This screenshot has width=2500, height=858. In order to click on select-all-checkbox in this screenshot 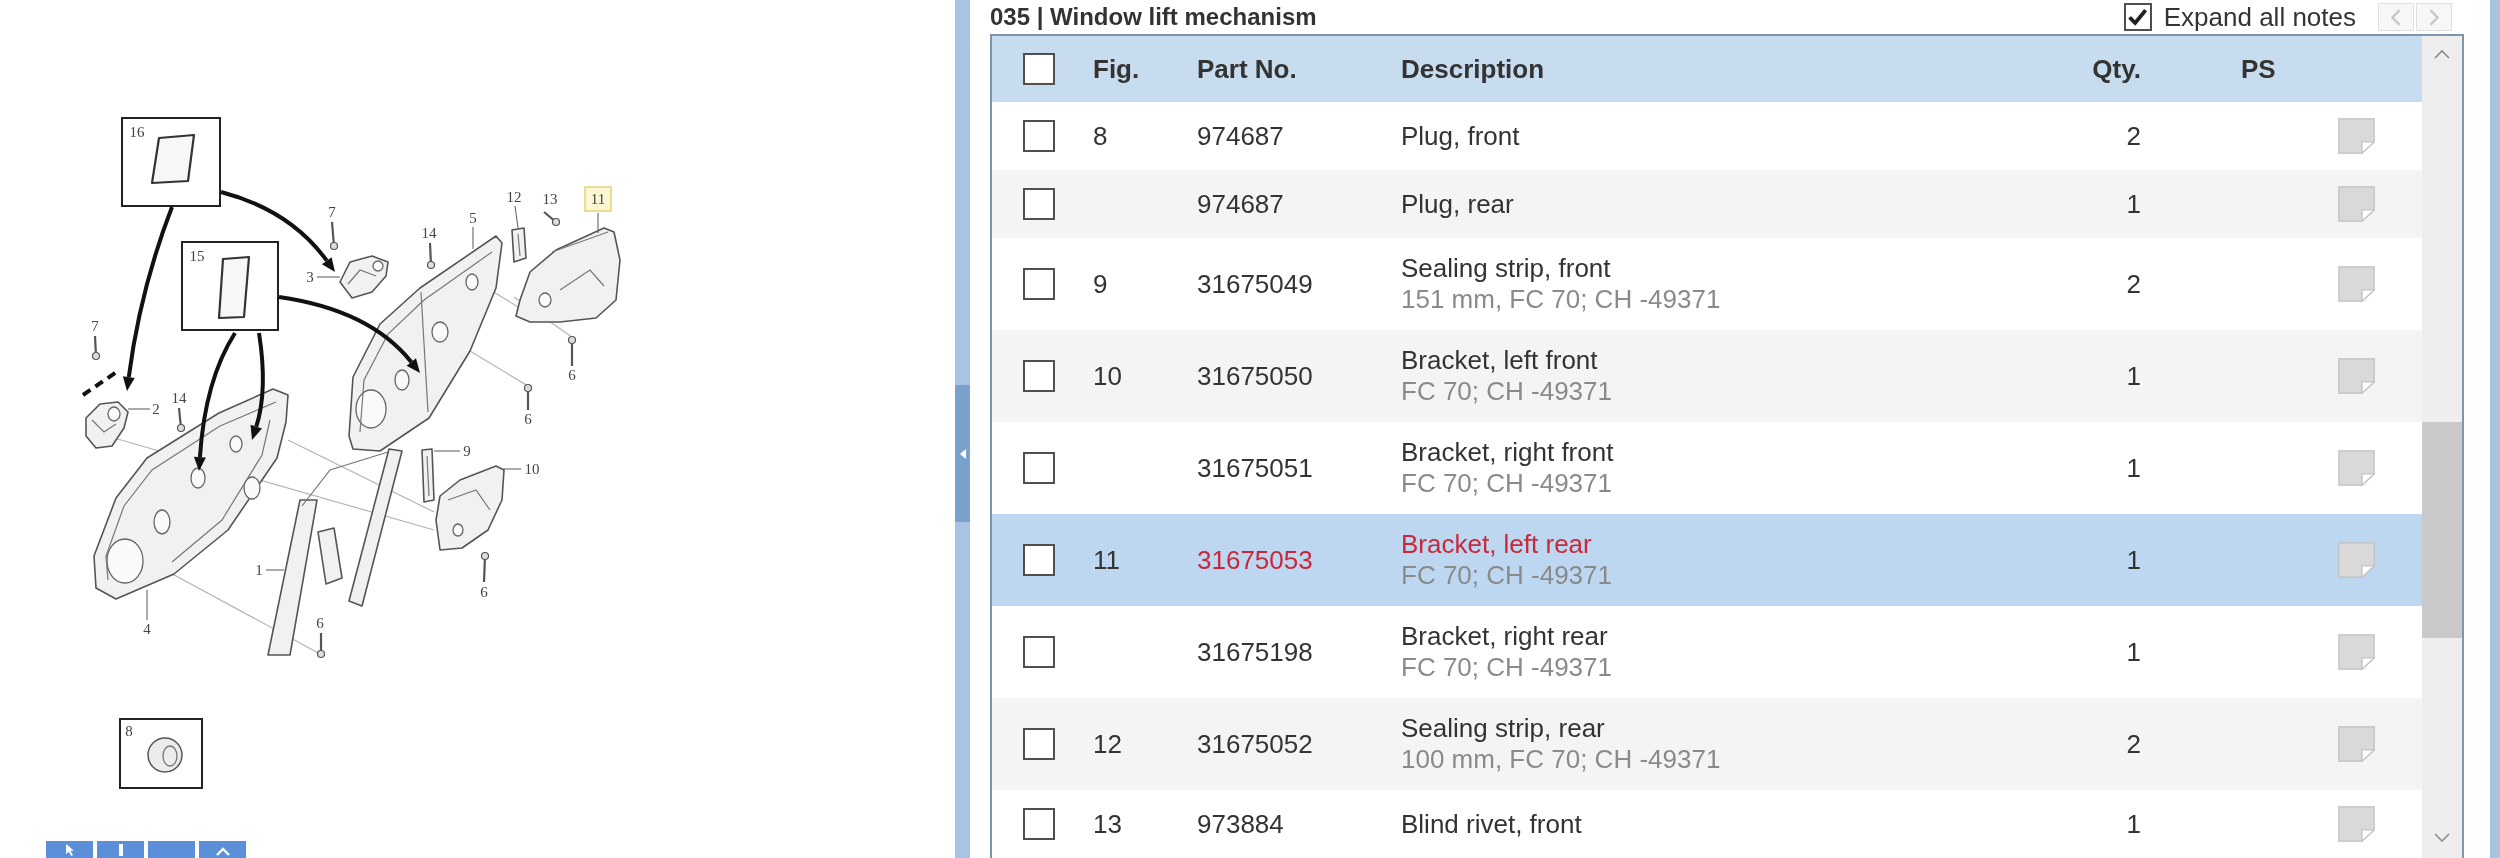, I will do `click(1039, 69)`.